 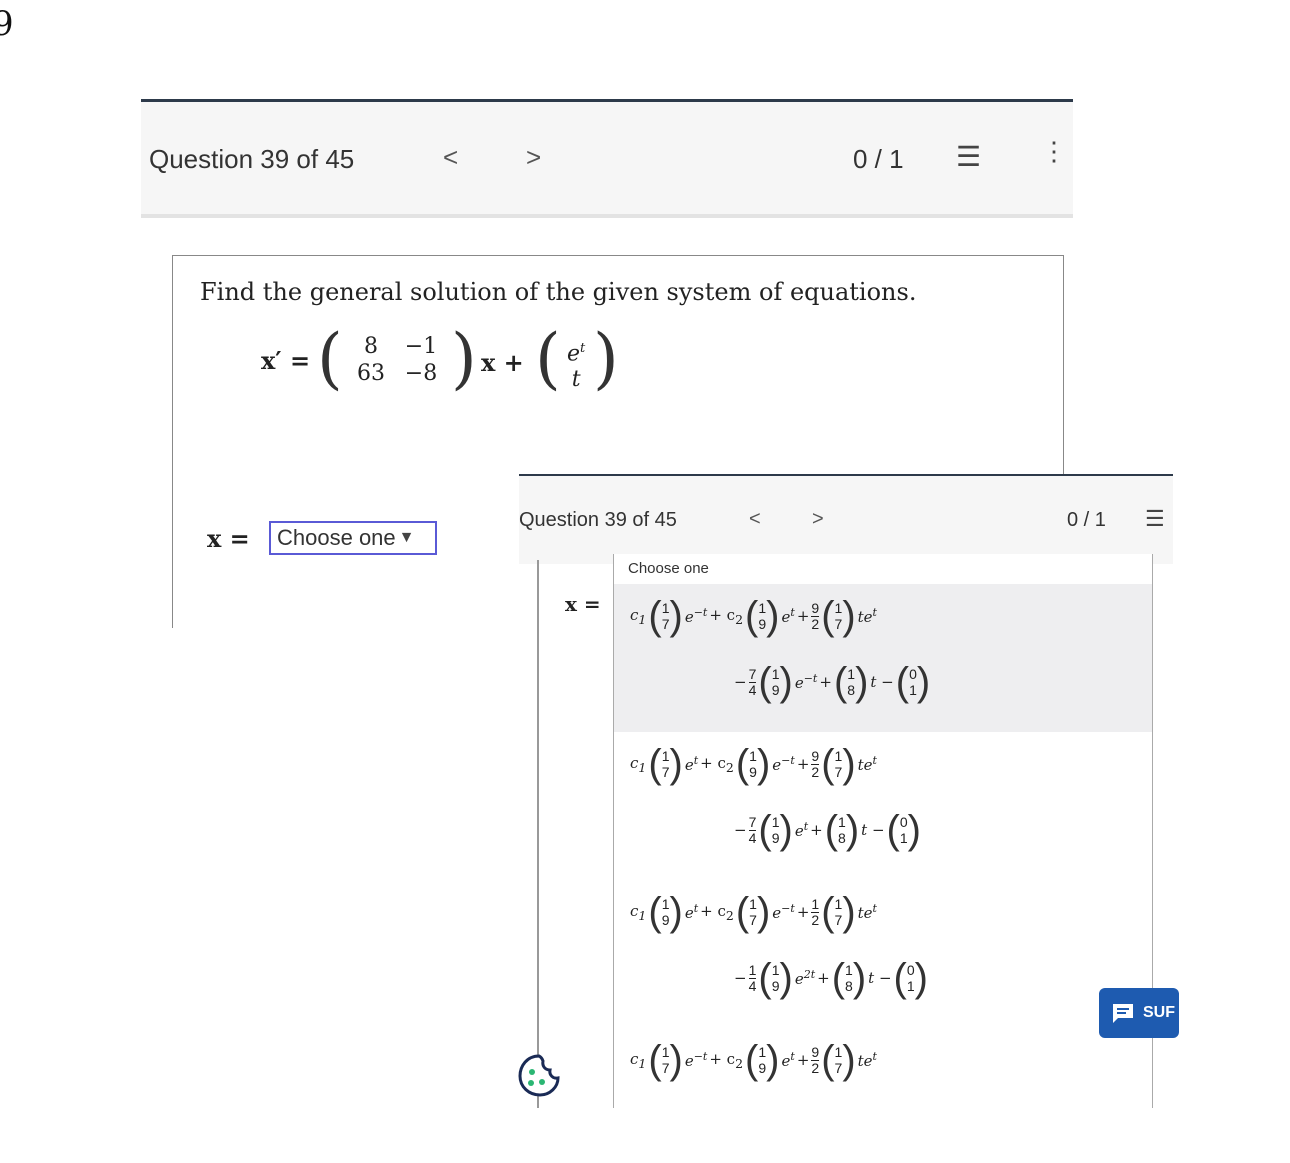 What do you see at coordinates (576, 364) in the screenshot?
I see `forcing-vector: et t` at bounding box center [576, 364].